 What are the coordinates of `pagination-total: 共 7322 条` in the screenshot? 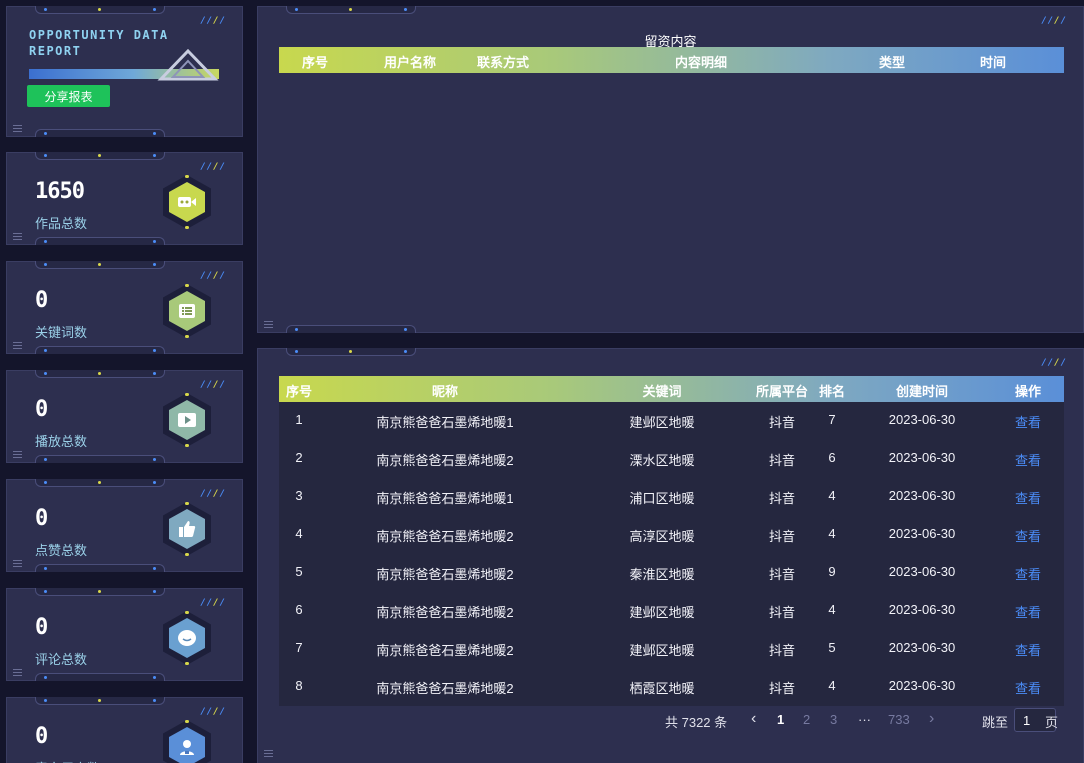 It's located at (696, 722).